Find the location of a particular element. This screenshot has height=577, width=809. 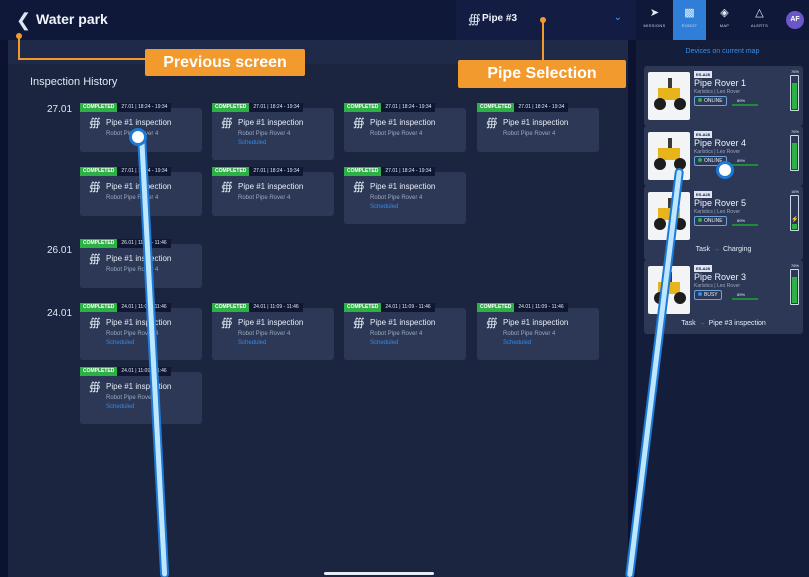

chevron-left-icon: ❮ is located at coordinates (24, 20).